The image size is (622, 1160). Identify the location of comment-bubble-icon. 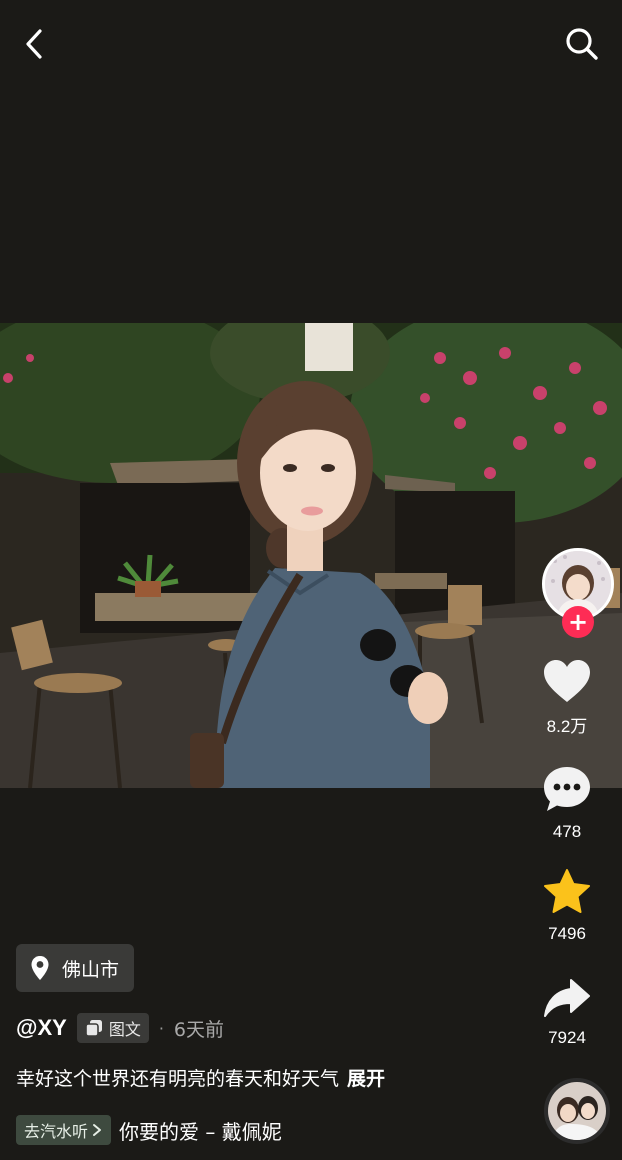
(567, 789).